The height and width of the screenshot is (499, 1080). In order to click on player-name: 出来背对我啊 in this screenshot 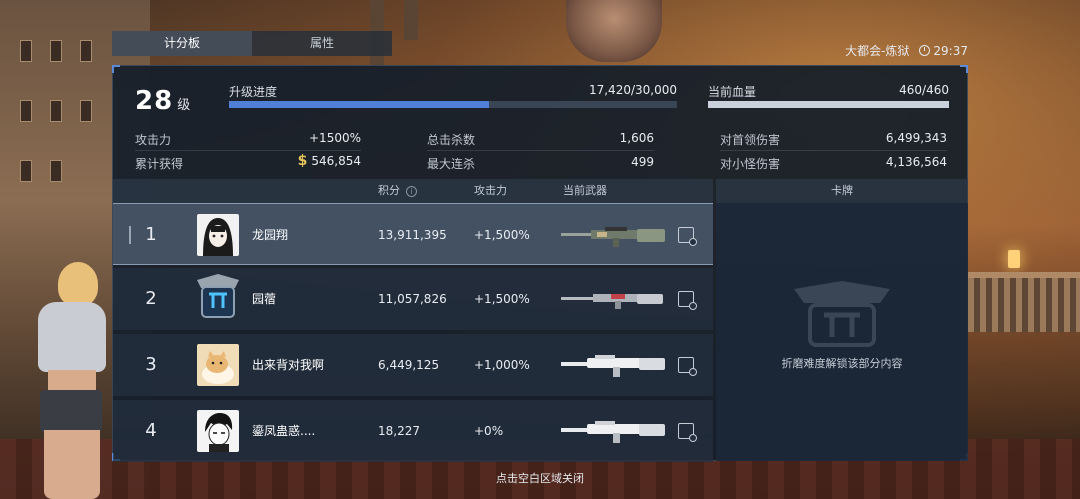, I will do `click(288, 365)`.